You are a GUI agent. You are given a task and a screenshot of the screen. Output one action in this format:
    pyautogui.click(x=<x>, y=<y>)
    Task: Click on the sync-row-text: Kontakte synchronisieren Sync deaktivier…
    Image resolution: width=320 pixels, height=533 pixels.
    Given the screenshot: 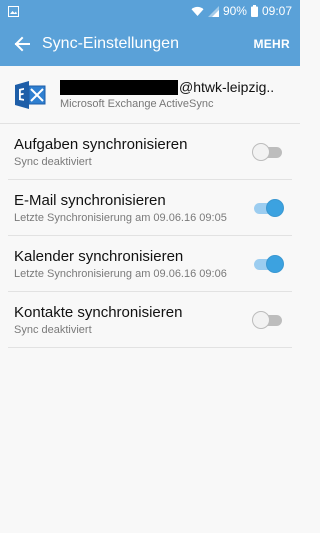 What is the action you would take?
    pyautogui.click(x=98, y=320)
    